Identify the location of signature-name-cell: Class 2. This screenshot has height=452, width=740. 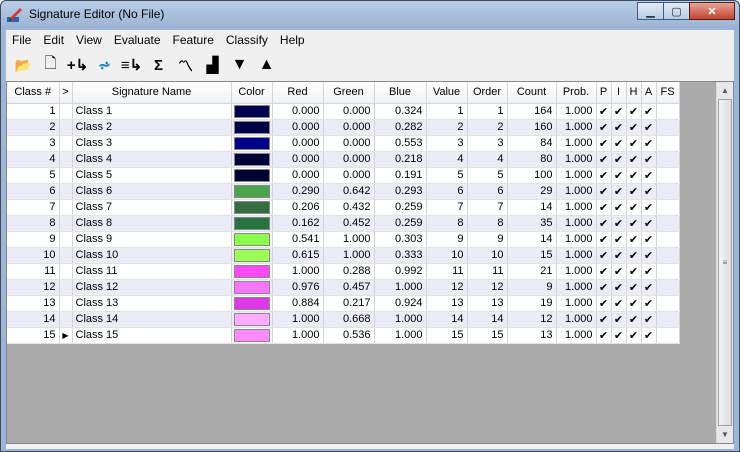
(152, 127).